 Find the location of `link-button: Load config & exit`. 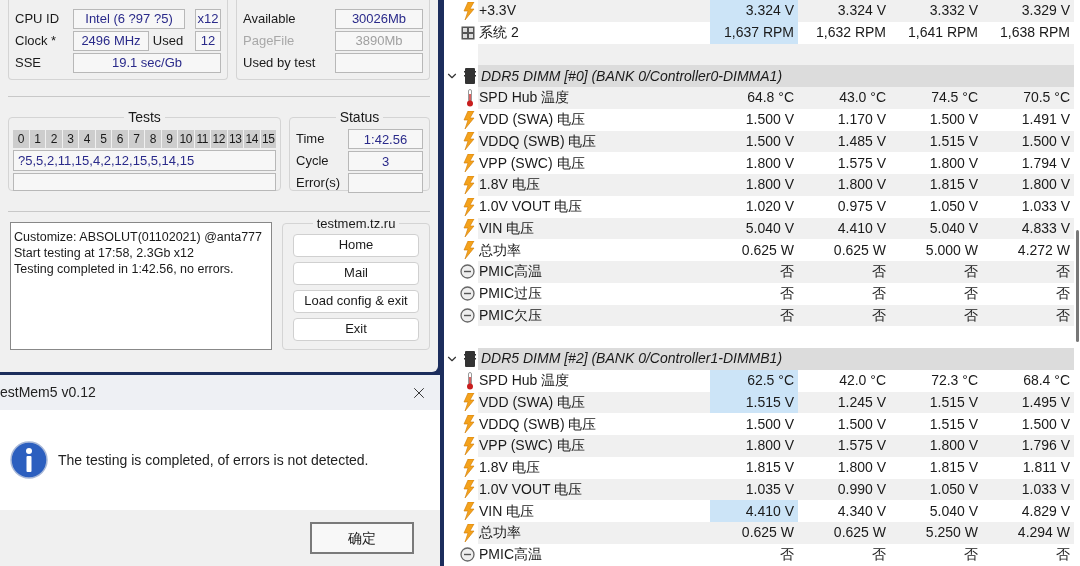

link-button: Load config & exit is located at coordinates (356, 301).